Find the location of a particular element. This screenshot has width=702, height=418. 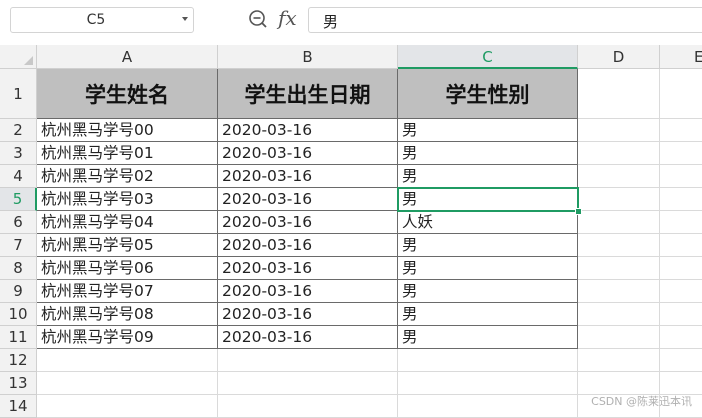

row-header-7: 7 is located at coordinates (18, 245).